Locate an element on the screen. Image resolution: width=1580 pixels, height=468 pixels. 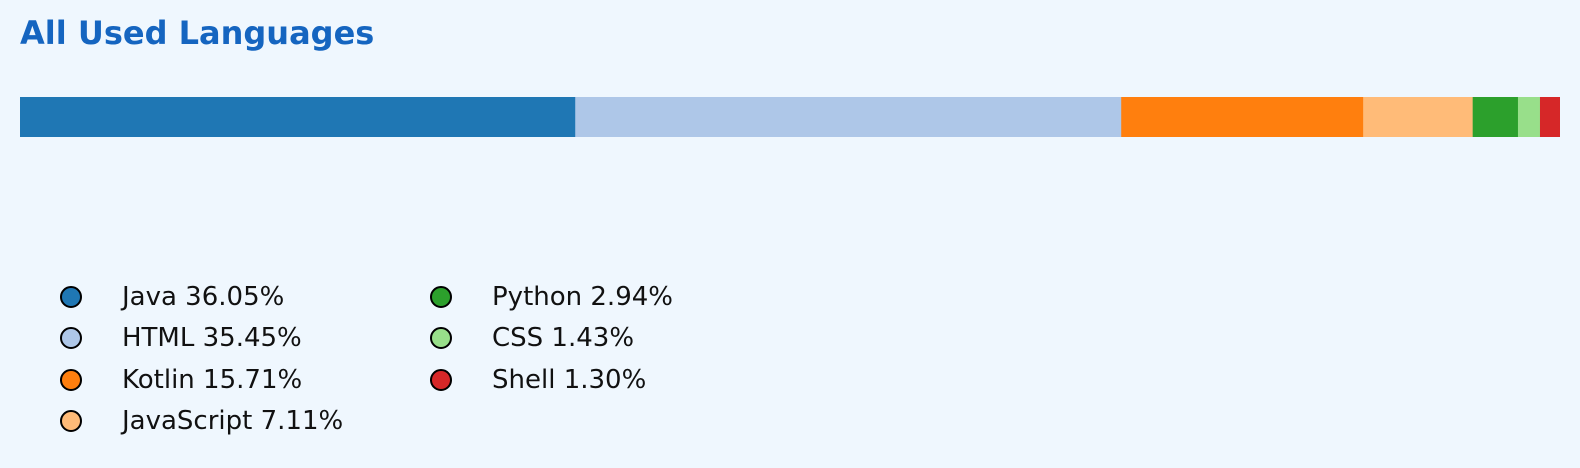
legend-swatch-css is located at coordinates (441, 338).